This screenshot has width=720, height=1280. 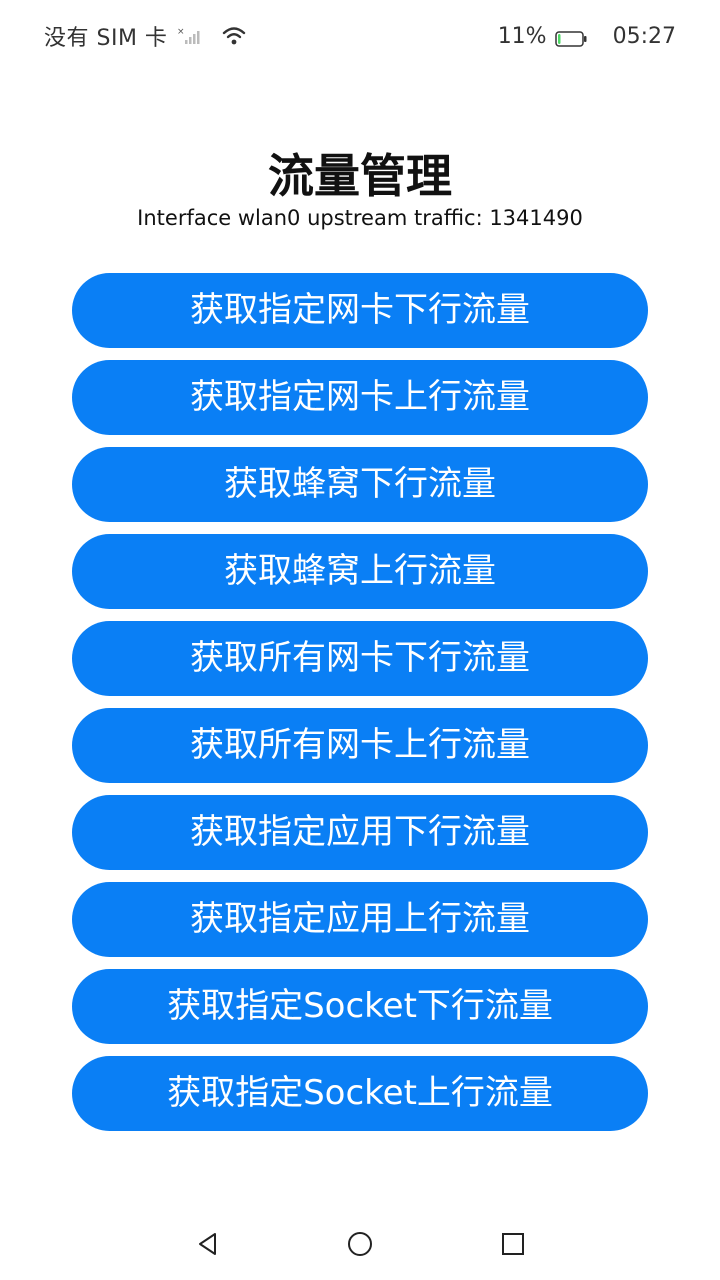 What do you see at coordinates (360, 745) in the screenshot?
I see `get-all-nic-upstream-button: 获取所有网卡上行流量` at bounding box center [360, 745].